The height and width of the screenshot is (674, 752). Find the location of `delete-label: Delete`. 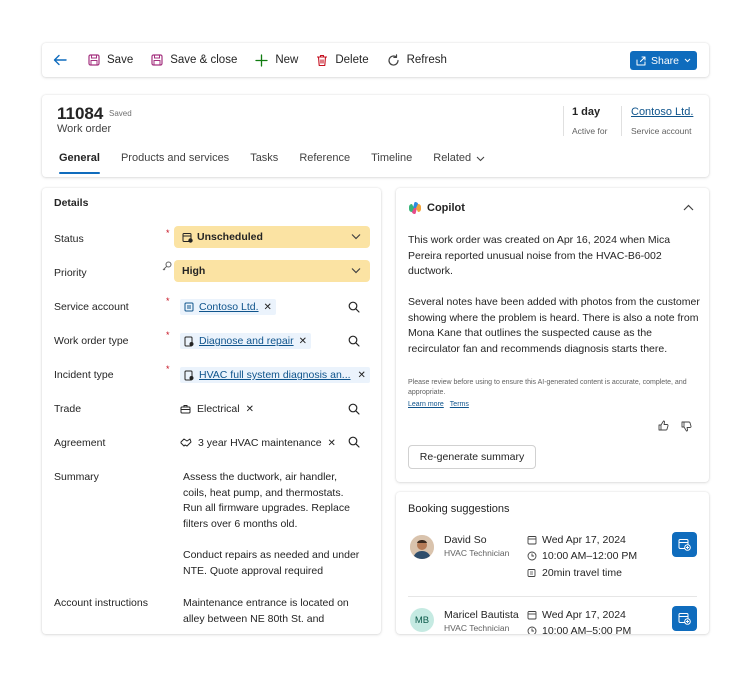

delete-label: Delete is located at coordinates (352, 60).